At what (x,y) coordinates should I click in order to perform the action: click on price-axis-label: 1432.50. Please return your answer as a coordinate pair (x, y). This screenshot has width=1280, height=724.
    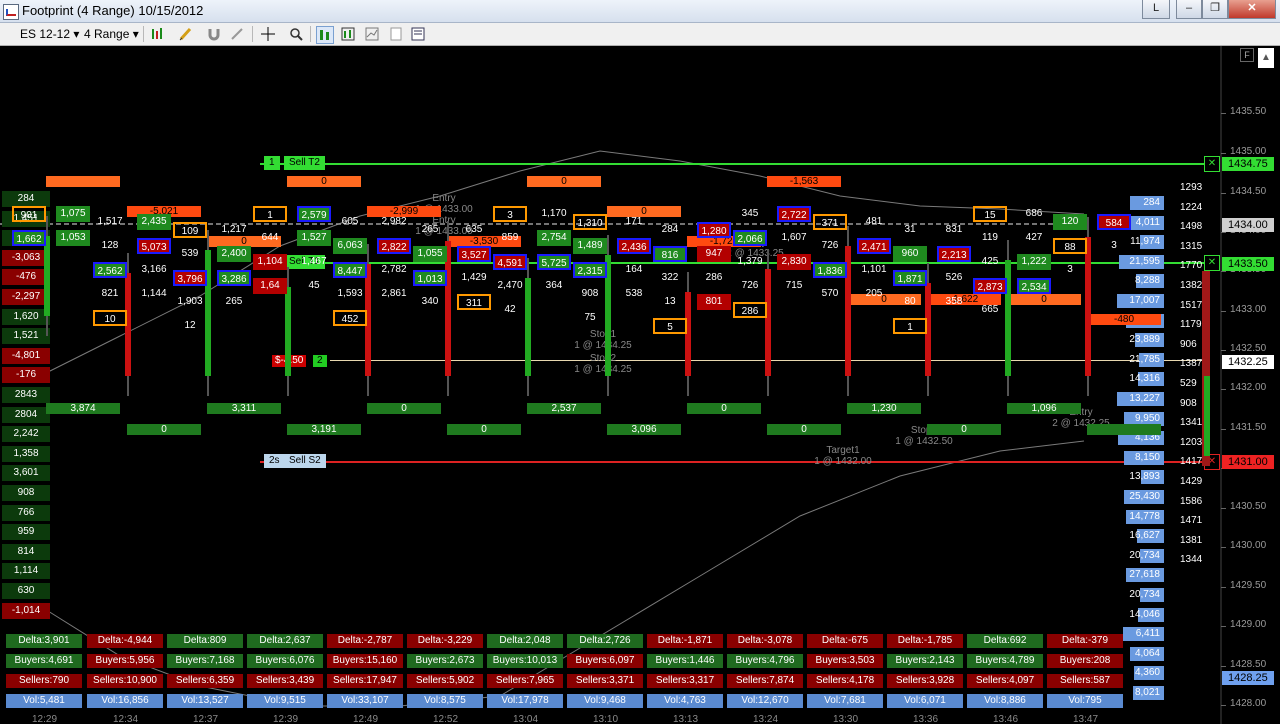
    Looking at the image, I should click on (1248, 348).